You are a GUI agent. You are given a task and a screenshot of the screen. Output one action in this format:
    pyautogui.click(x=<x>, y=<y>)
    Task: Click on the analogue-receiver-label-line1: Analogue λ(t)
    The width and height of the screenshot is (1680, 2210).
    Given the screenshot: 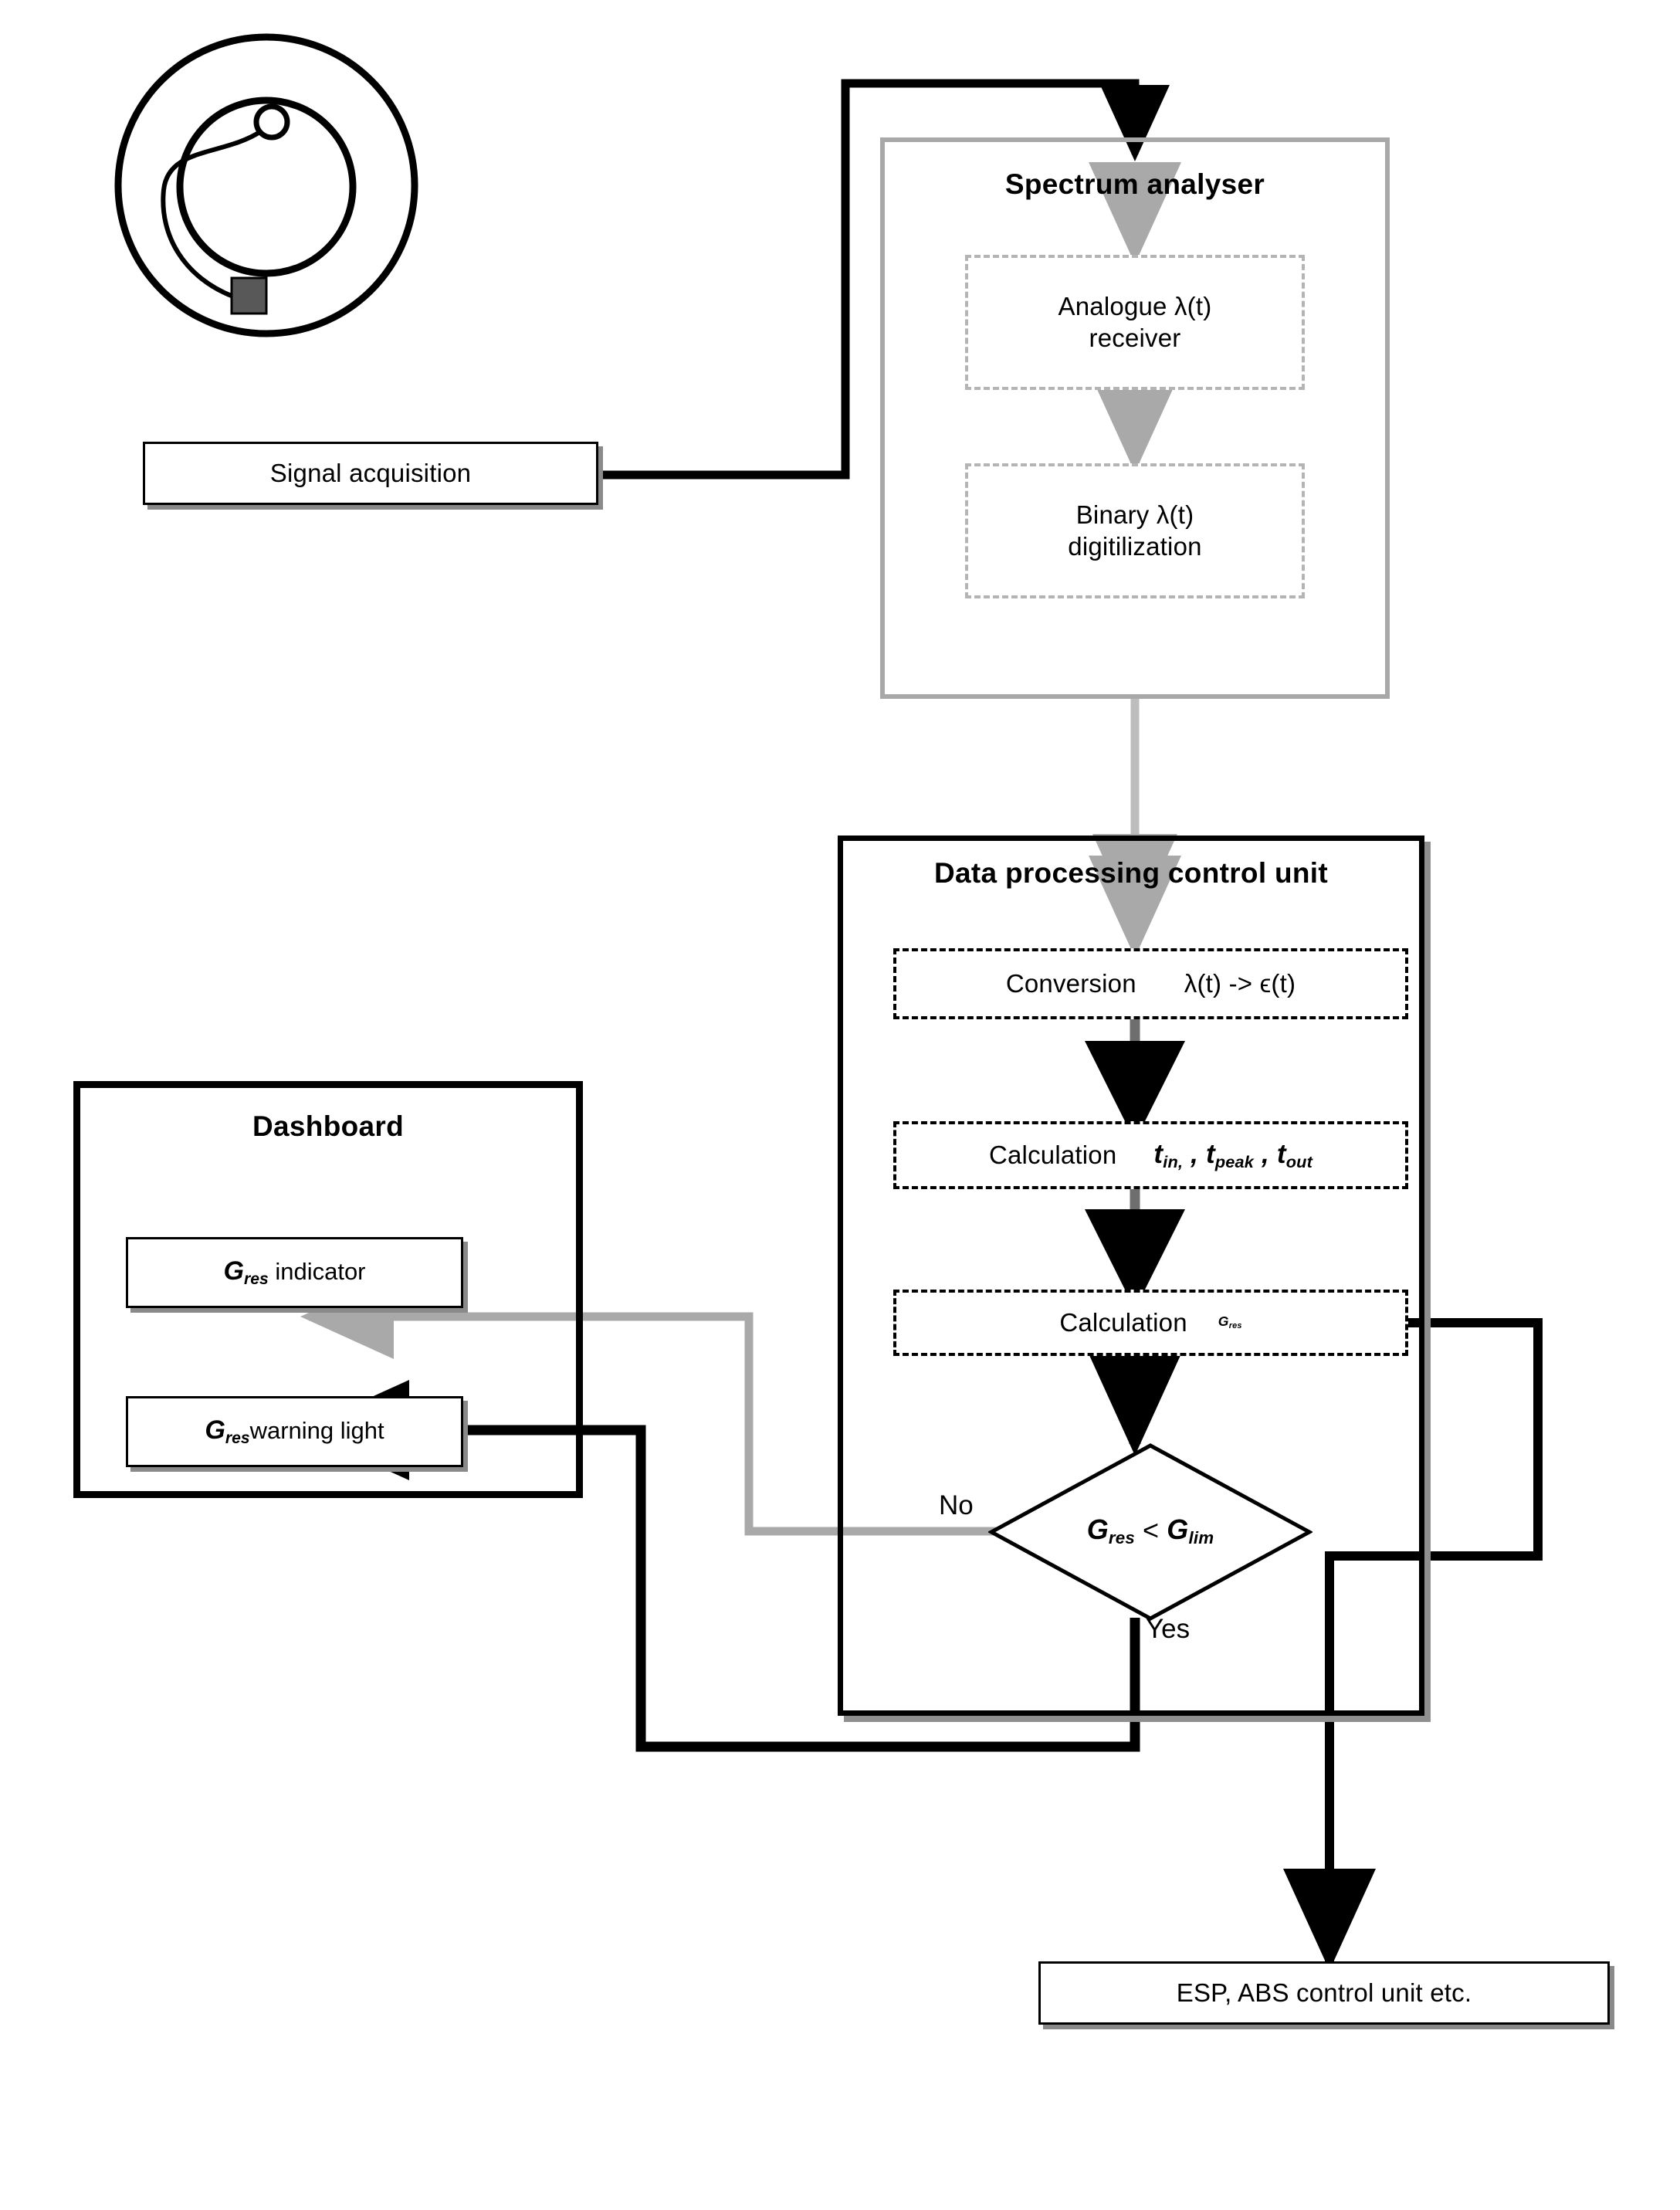 What is the action you would take?
    pyautogui.click(x=1135, y=306)
    